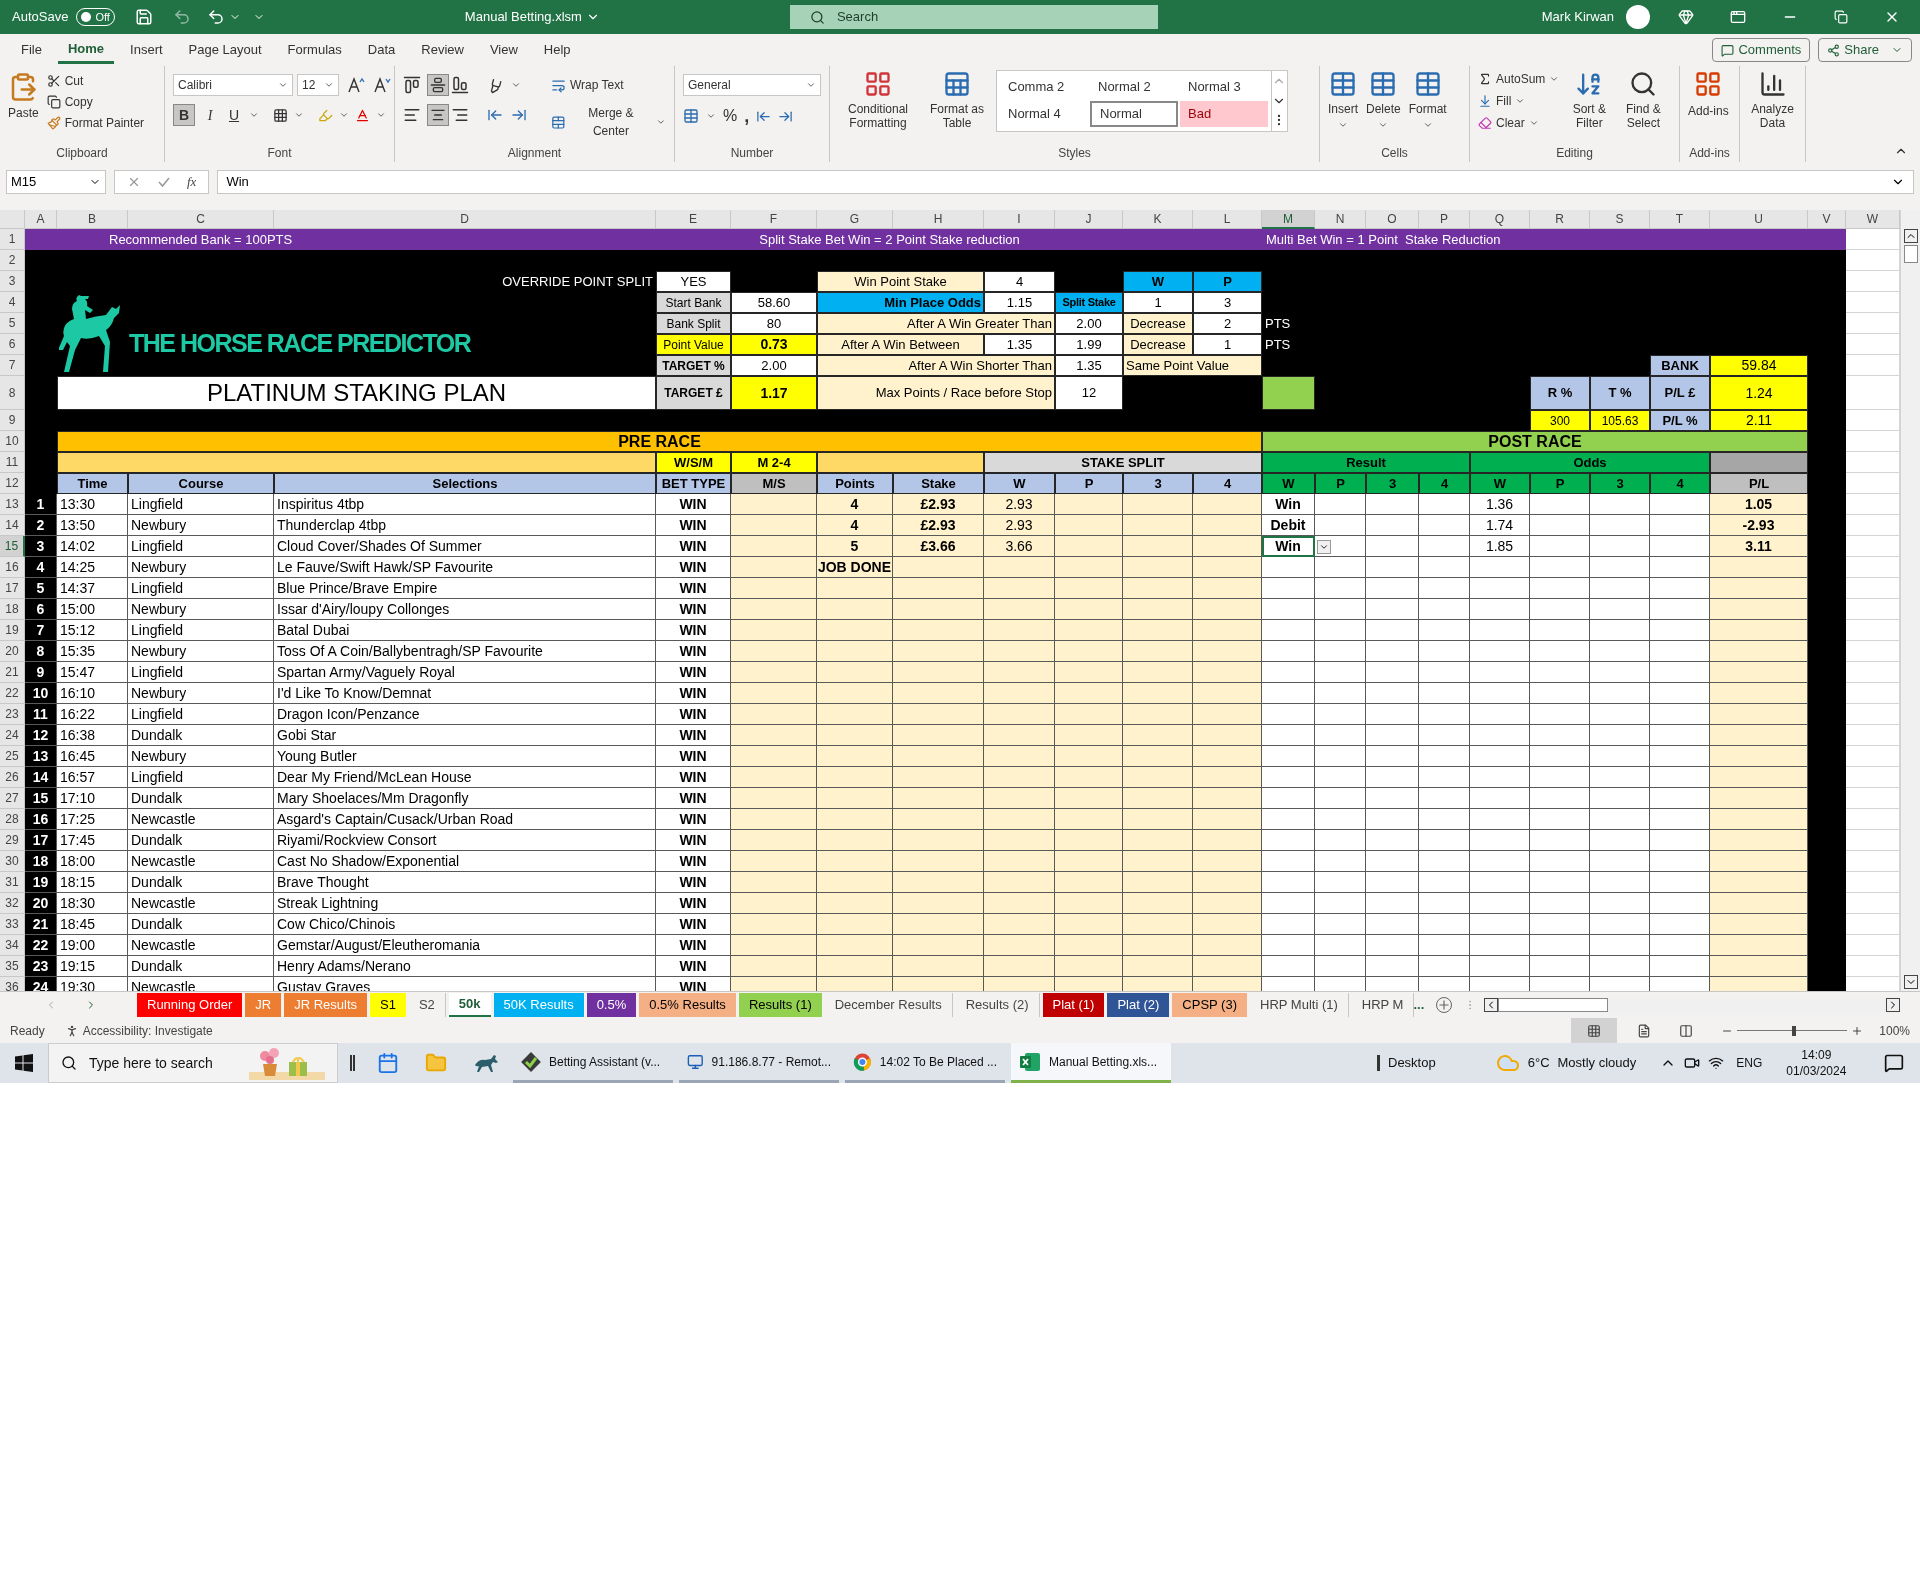 This screenshot has height=1572, width=1920. I want to click on column-header: P, so click(1444, 219).